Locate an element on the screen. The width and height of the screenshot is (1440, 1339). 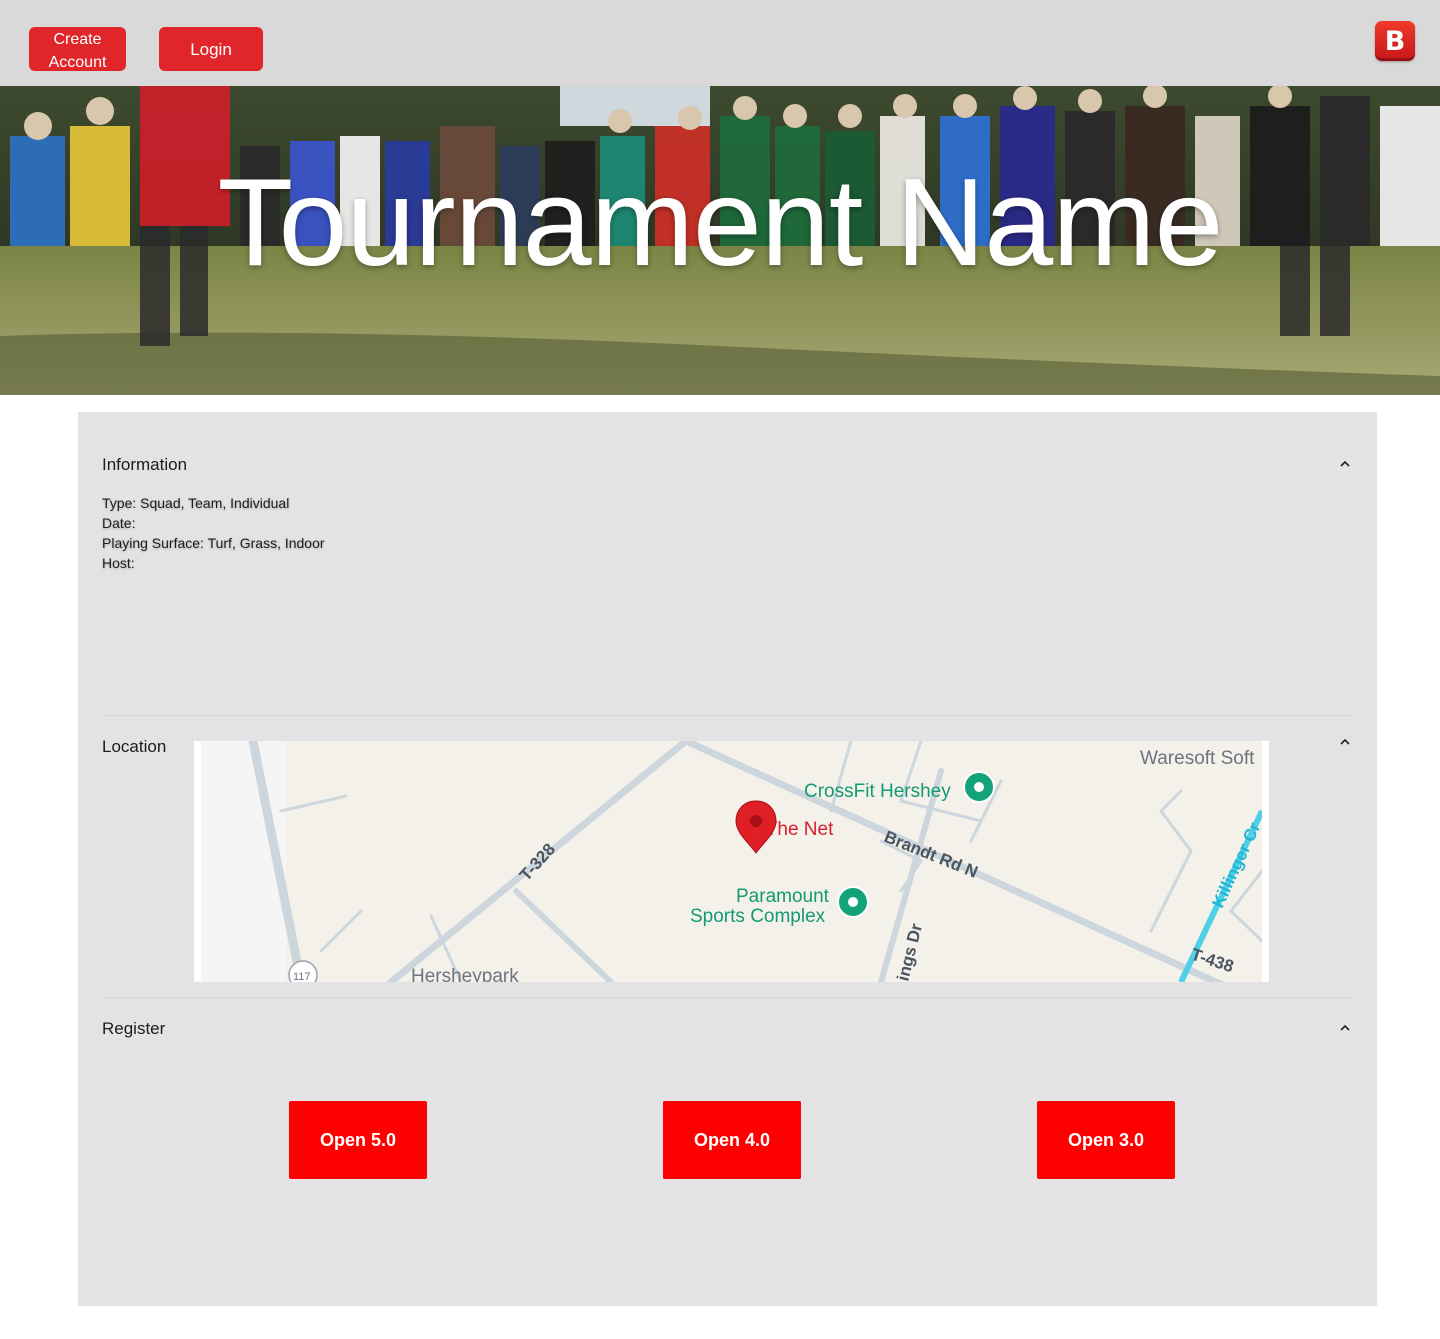
location-section-title: Location is located at coordinates (134, 747).